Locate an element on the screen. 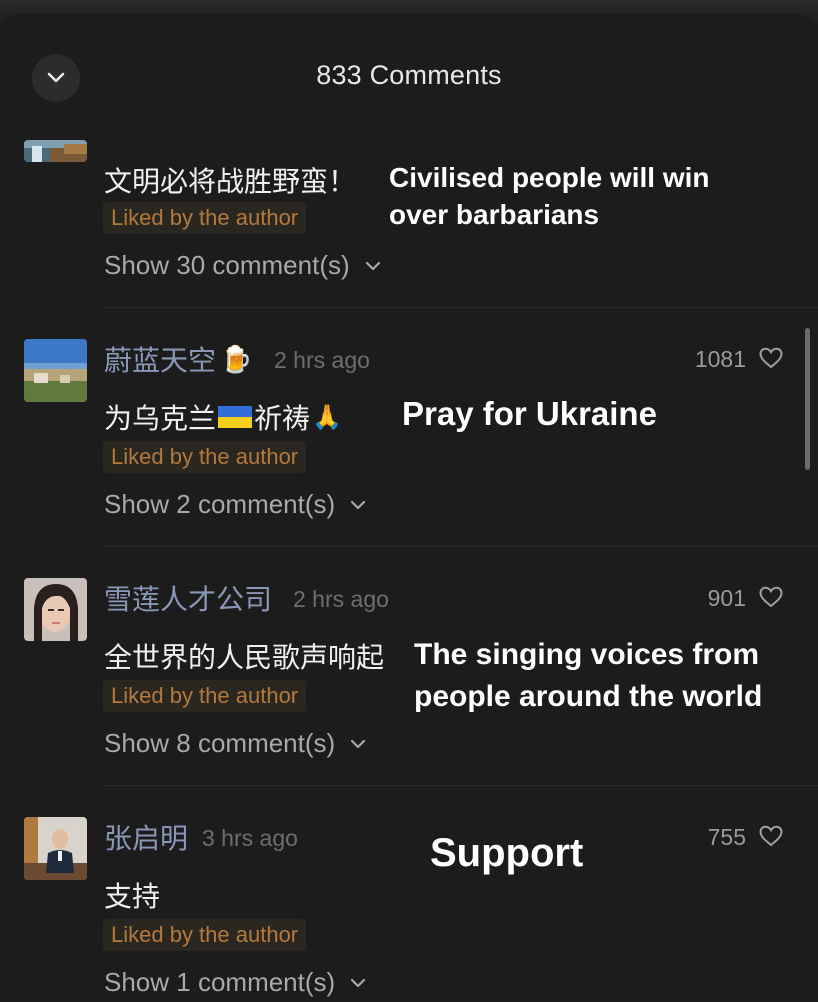 The width and height of the screenshot is (818, 1002). show-replies-button: Show 2 comment(s) is located at coordinates (235, 504).